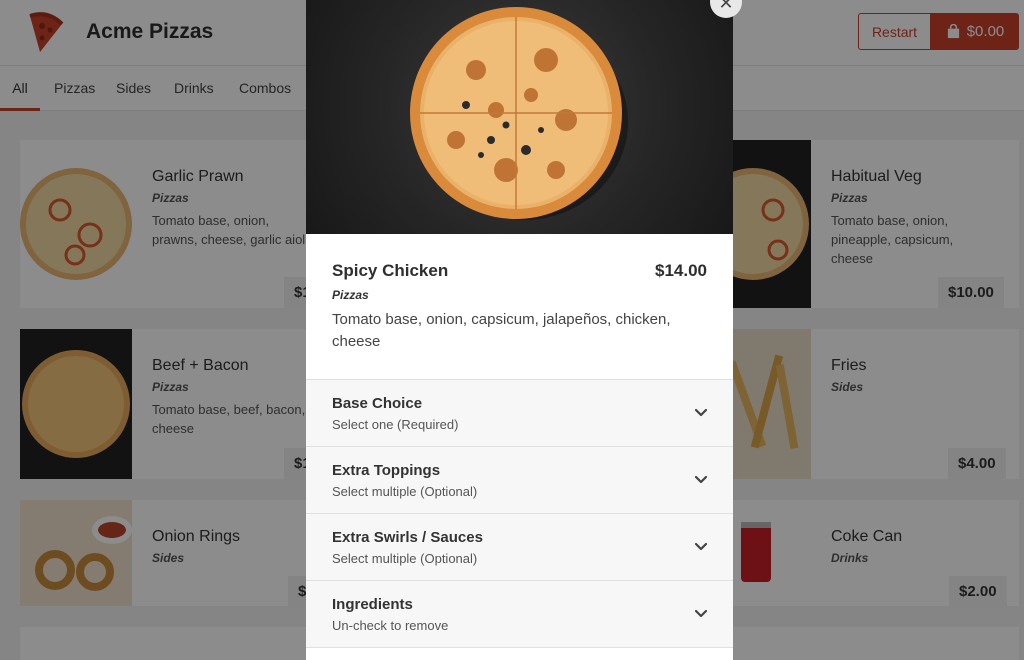 The width and height of the screenshot is (1024, 660). What do you see at coordinates (681, 270) in the screenshot?
I see `item-price: $14.00` at bounding box center [681, 270].